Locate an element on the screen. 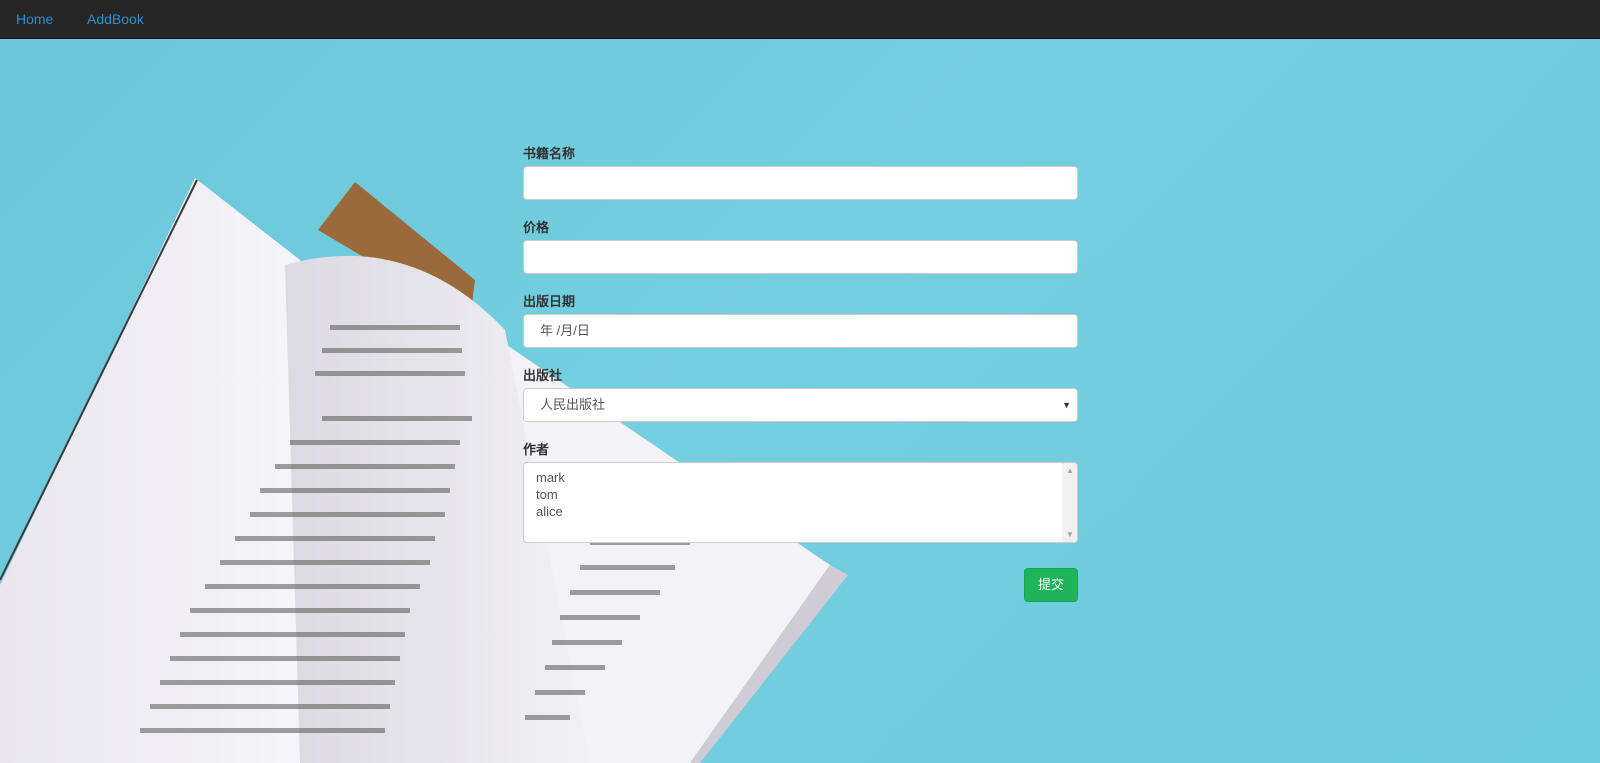 Image resolution: width=1600 pixels, height=763 pixels. caret-down-icon: ▼ is located at coordinates (1066, 405).